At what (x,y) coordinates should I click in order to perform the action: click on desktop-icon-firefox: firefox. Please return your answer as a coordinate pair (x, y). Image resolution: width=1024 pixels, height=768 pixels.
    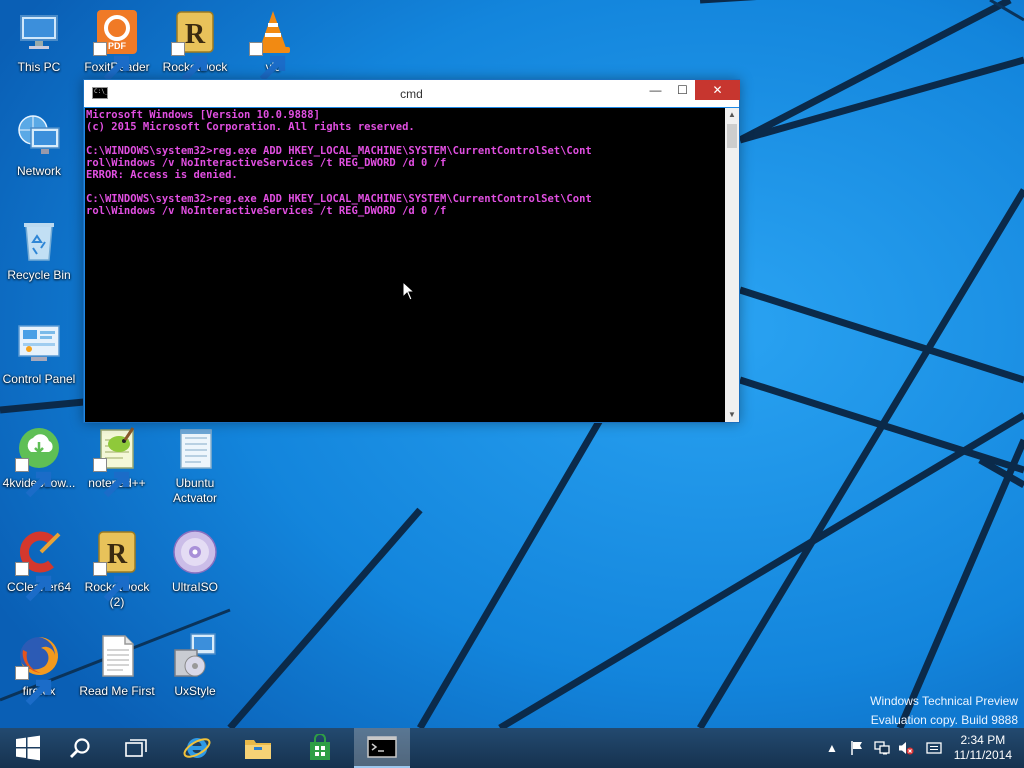
    Looking at the image, I should click on (39, 669).